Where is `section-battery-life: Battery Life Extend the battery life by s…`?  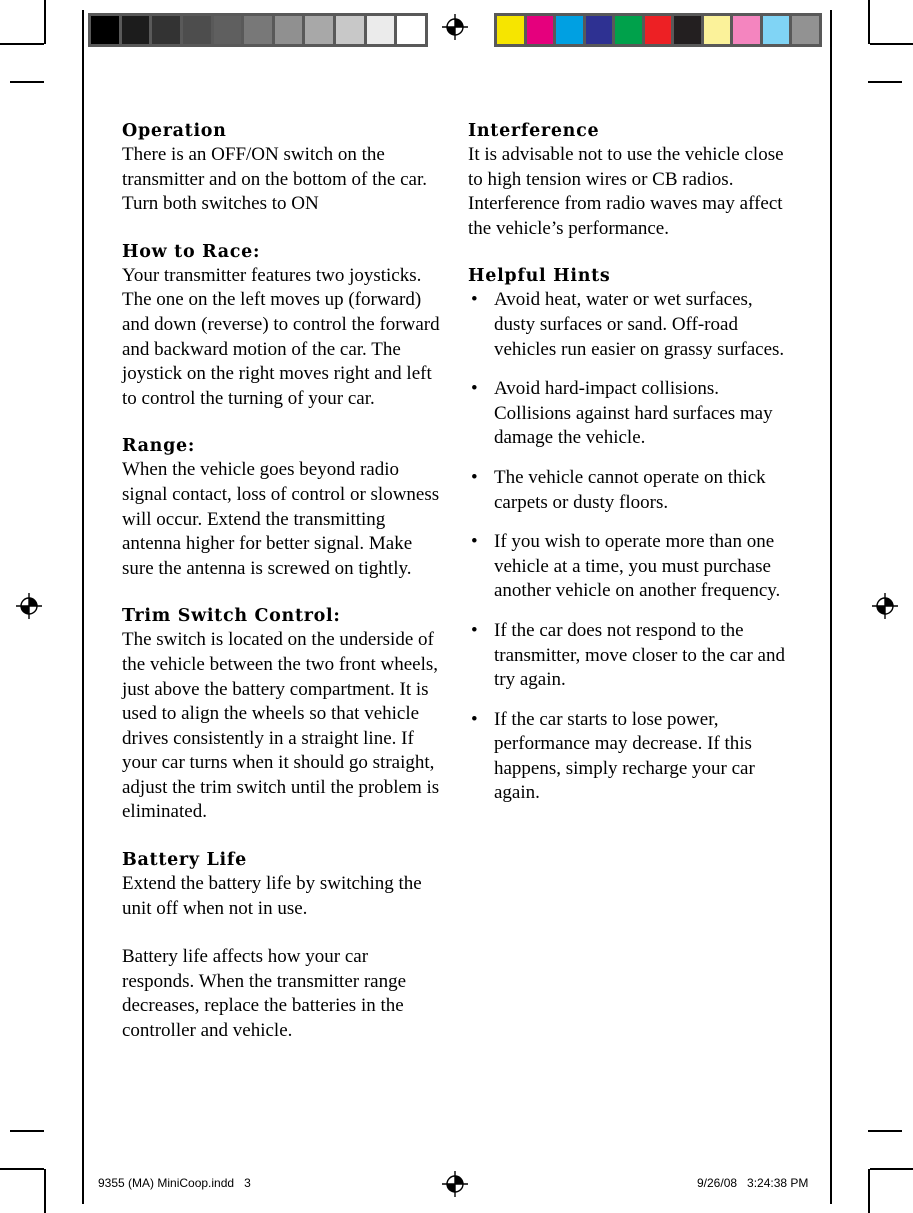 section-battery-life: Battery Life Extend the battery life by s… is located at coordinates (281, 946).